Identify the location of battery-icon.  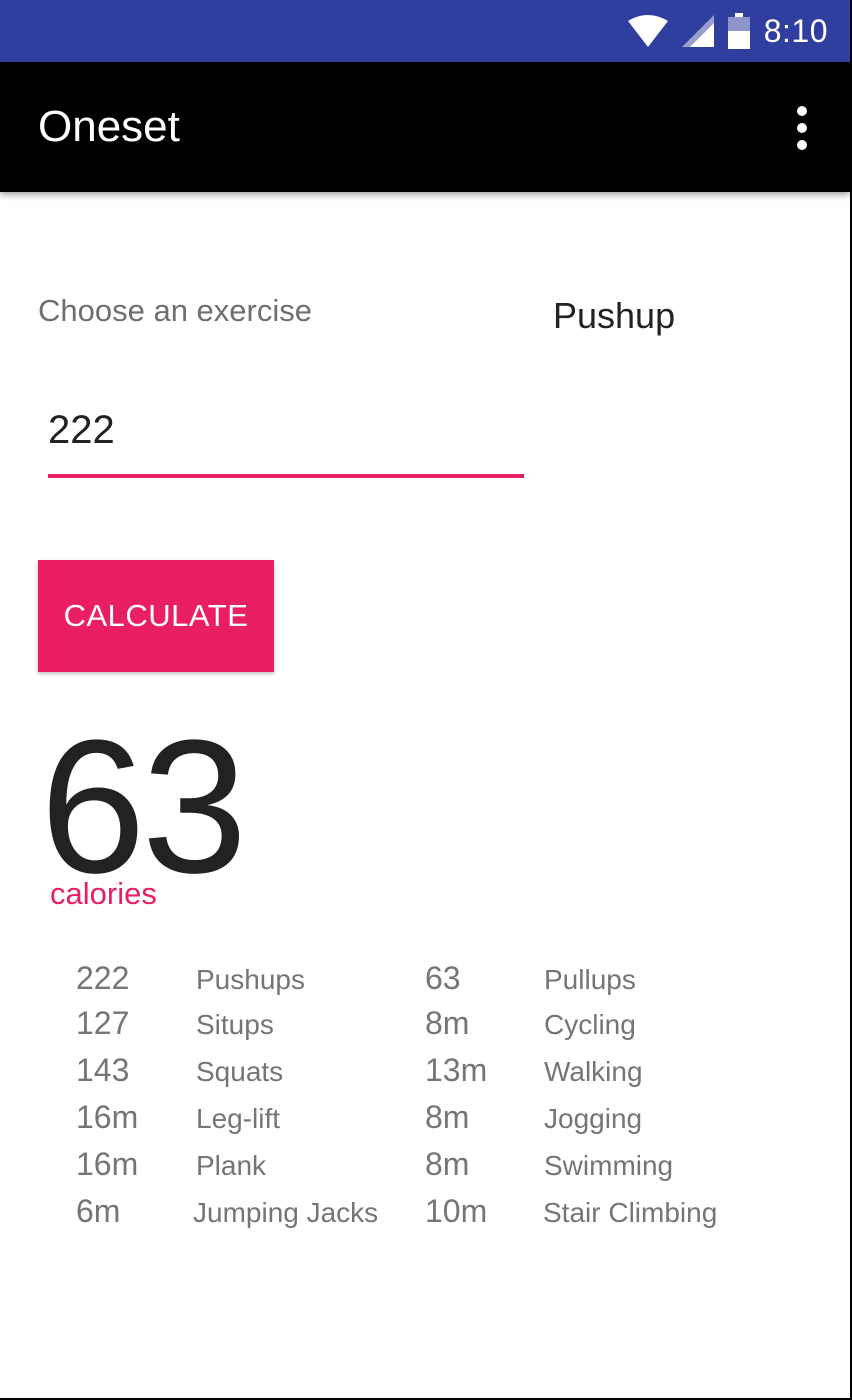
(738, 31).